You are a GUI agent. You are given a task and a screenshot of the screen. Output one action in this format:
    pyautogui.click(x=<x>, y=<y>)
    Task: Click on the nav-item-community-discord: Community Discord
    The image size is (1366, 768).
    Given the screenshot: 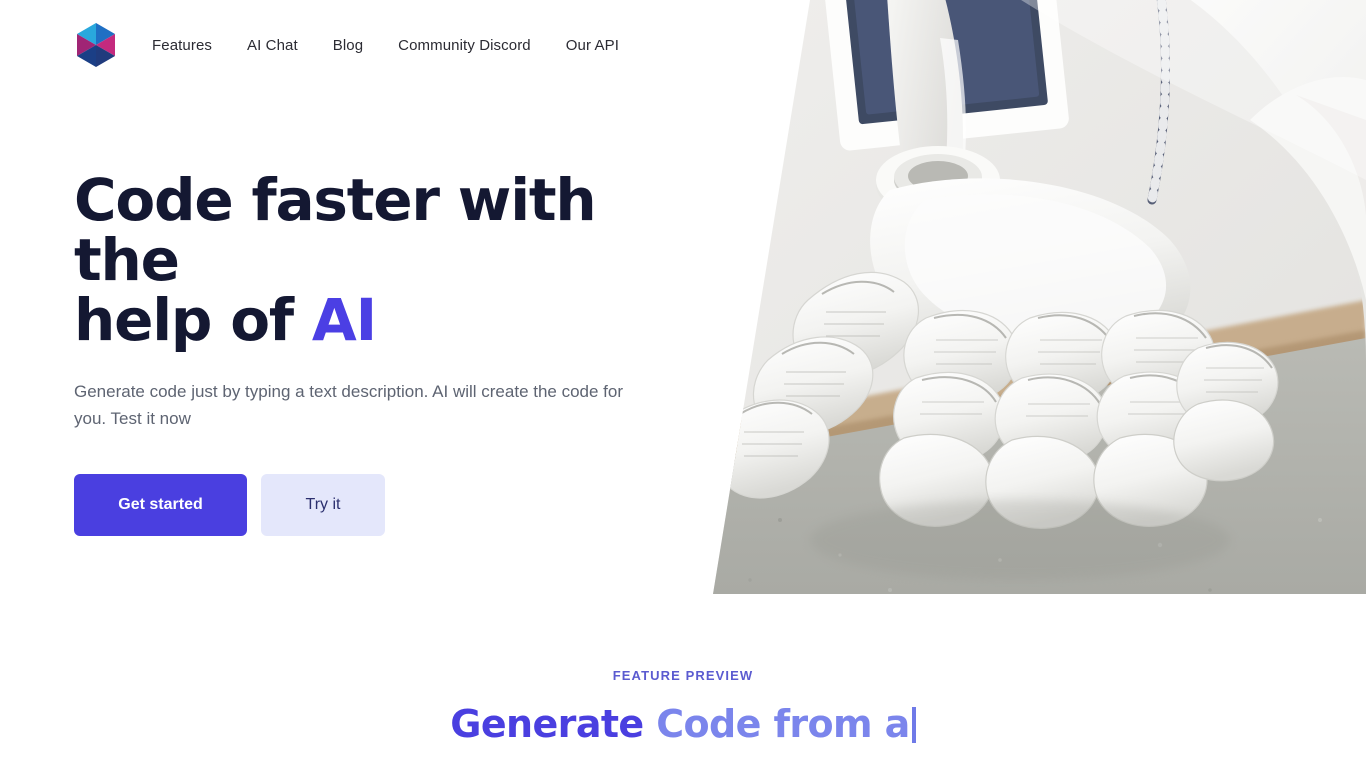 What is the action you would take?
    pyautogui.click(x=464, y=45)
    